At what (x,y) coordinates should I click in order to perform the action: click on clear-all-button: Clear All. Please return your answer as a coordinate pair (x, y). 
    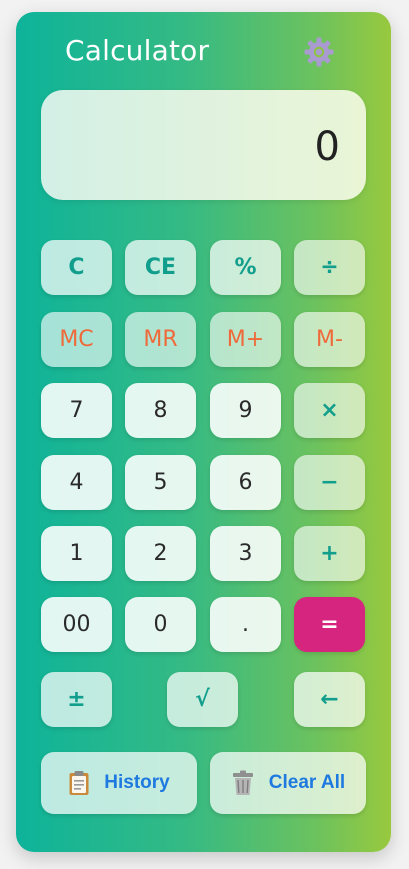
    Looking at the image, I should click on (288, 783).